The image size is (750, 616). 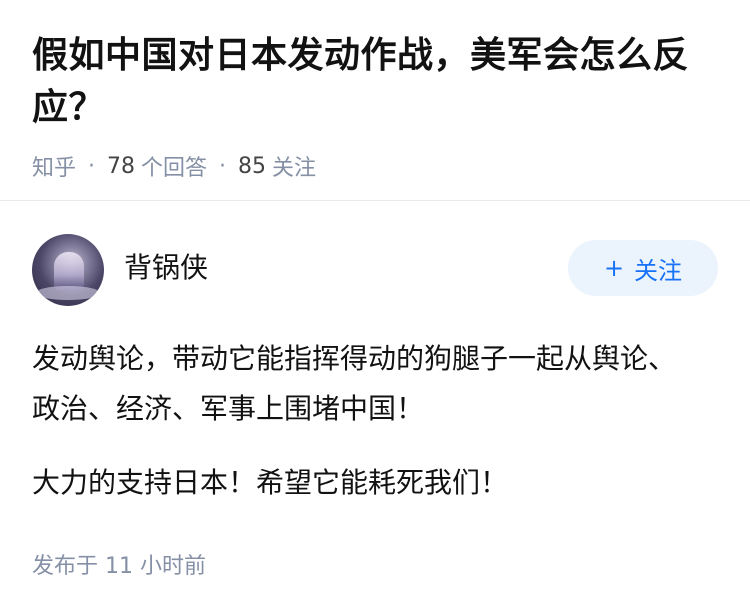 What do you see at coordinates (54, 166) in the screenshot?
I see `source-label: 知乎` at bounding box center [54, 166].